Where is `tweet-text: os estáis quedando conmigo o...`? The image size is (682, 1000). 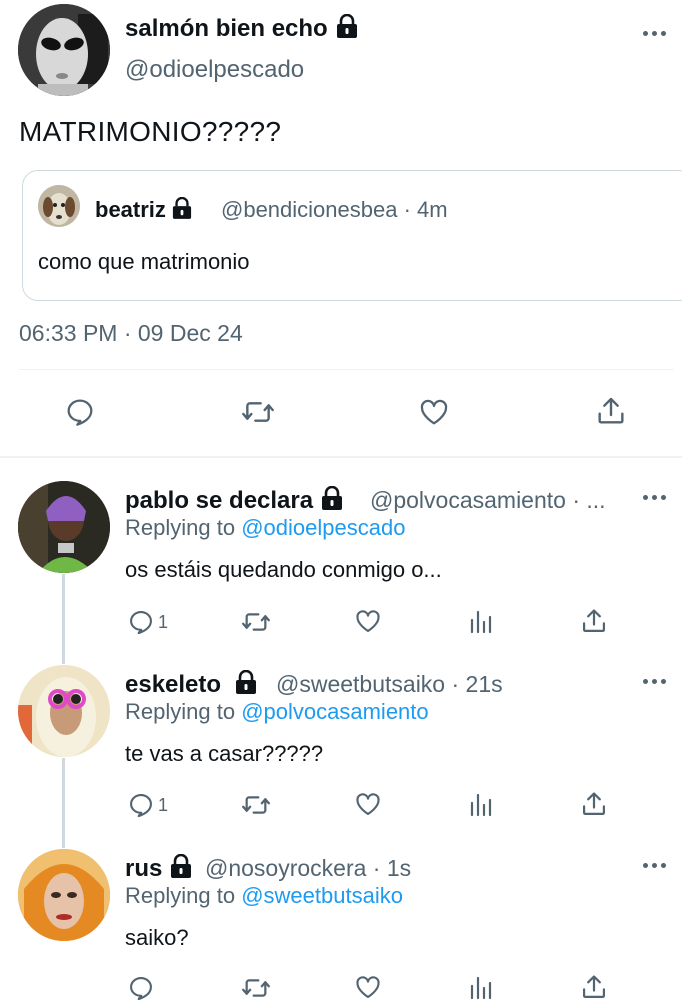
tweet-text: os estáis quedando conmigo o... is located at coordinates (283, 569).